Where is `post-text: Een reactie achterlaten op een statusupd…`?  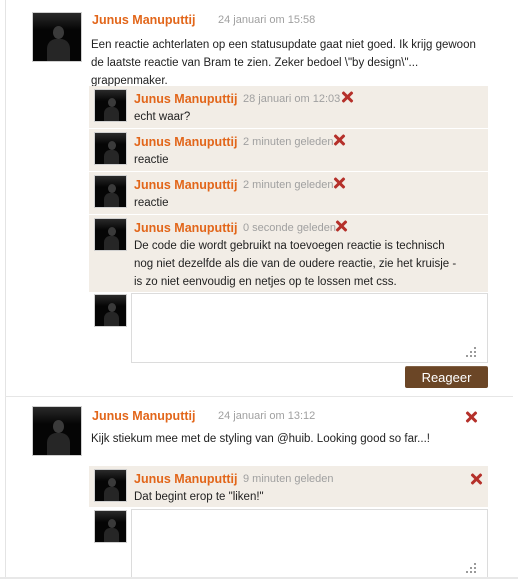
post-text: Een reactie achterlaten op een statusupd… is located at coordinates (283, 63).